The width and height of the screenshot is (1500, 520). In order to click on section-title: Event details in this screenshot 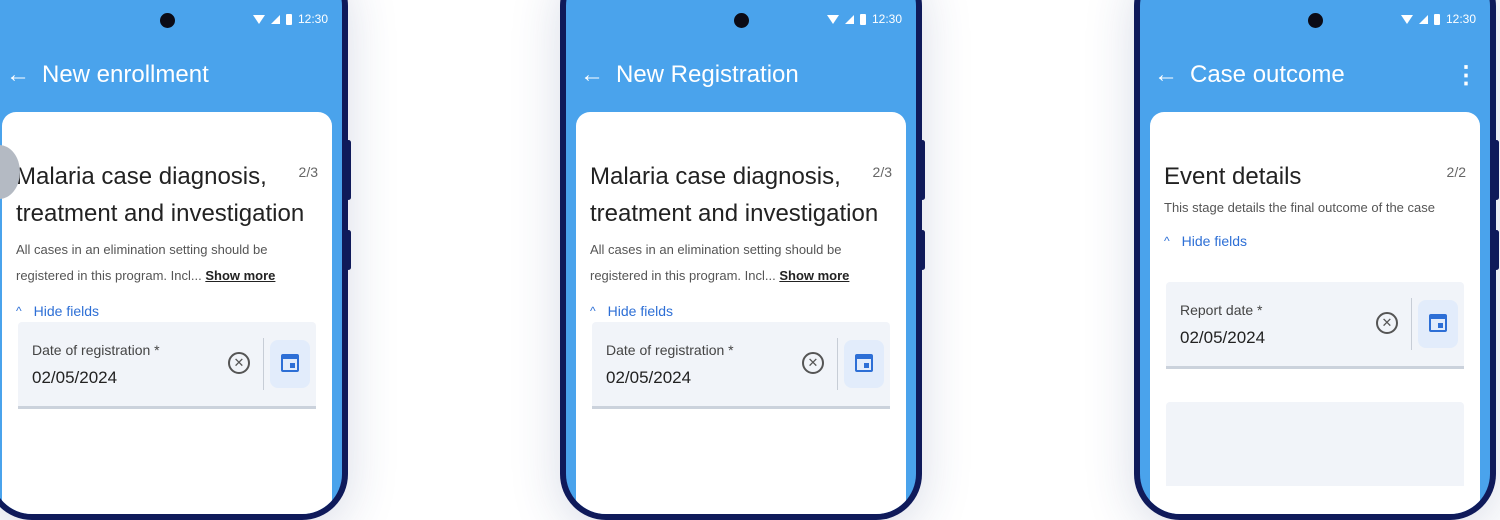, I will do `click(1233, 176)`.